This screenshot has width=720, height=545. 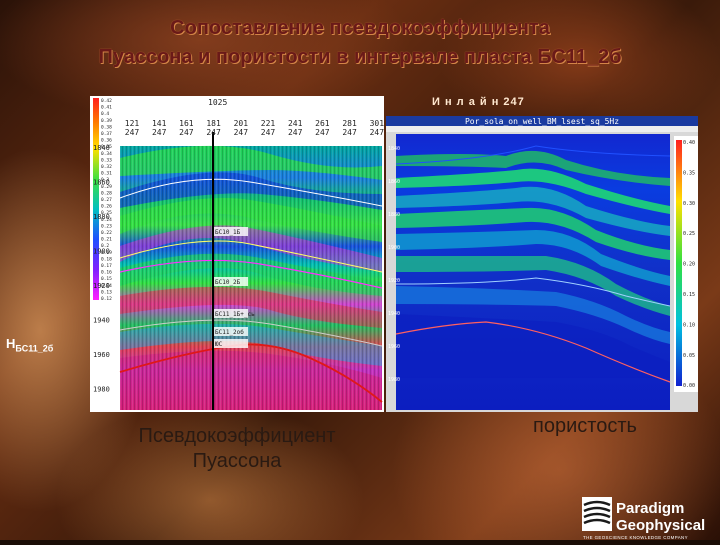 What do you see at coordinates (106, 193) in the screenshot?
I see `colorscale-tick-label: 0.28` at bounding box center [106, 193].